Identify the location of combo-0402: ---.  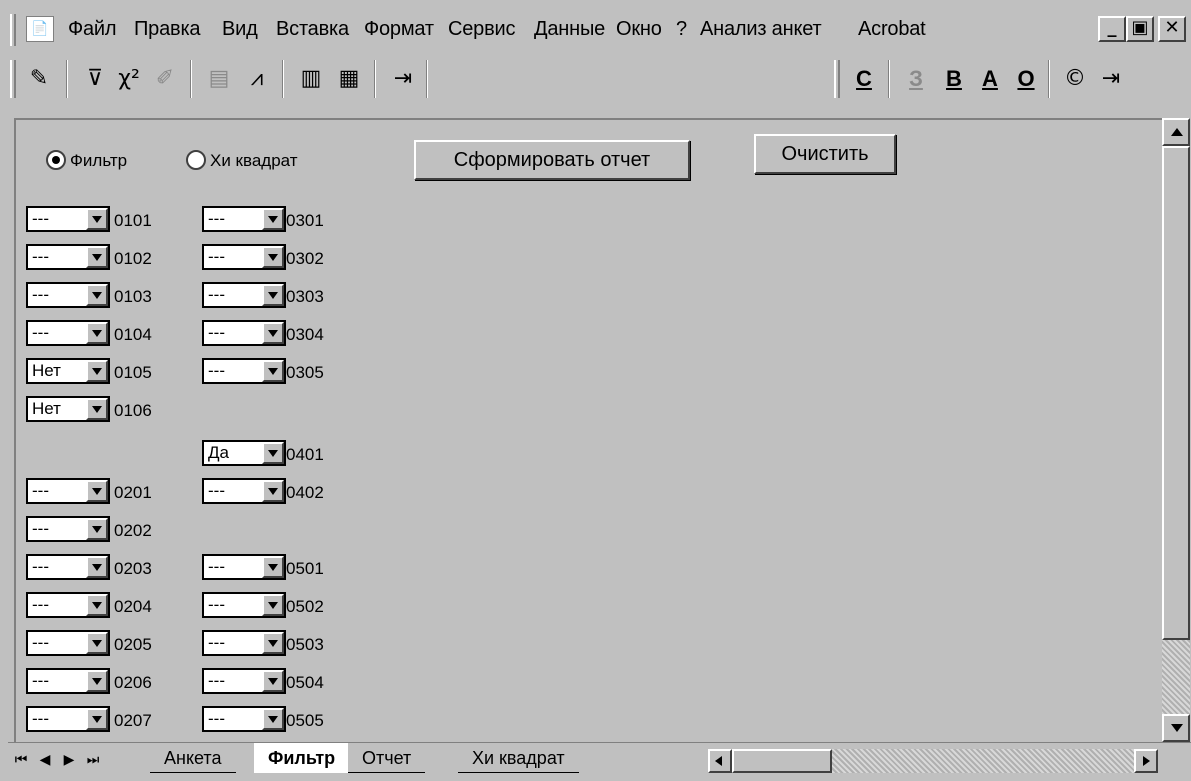
(244, 491).